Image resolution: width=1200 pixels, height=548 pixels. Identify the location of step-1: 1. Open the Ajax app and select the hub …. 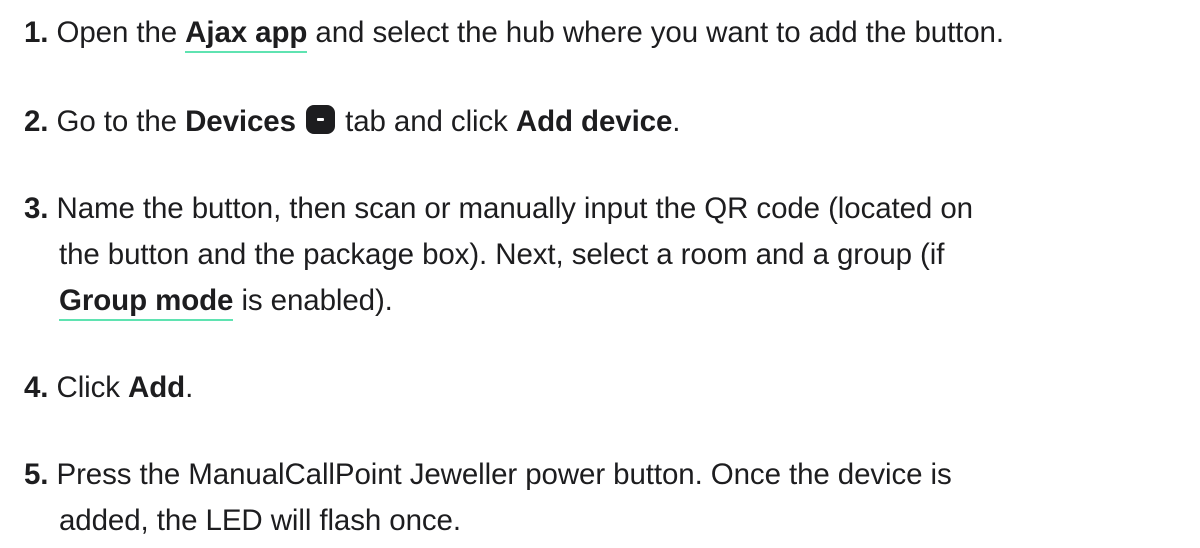
(604, 33).